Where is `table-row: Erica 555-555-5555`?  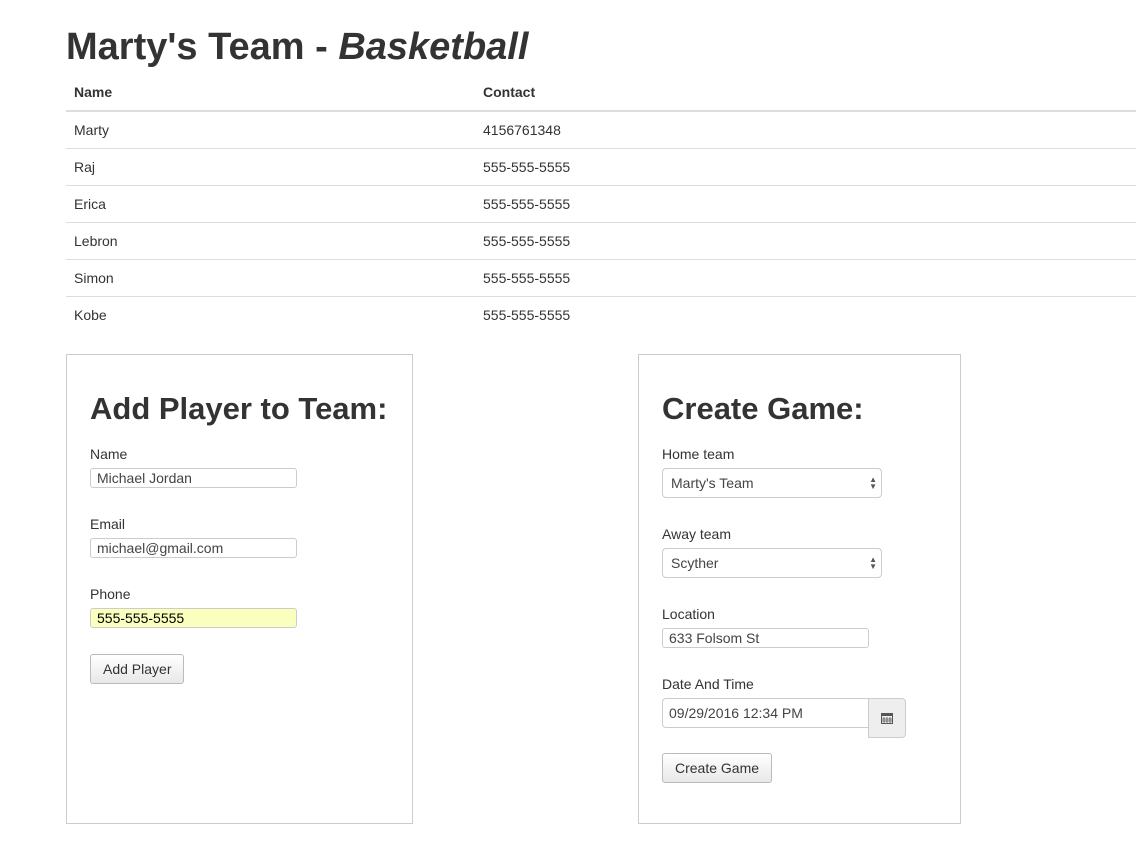
table-row: Erica 555-555-5555 is located at coordinates (601, 204).